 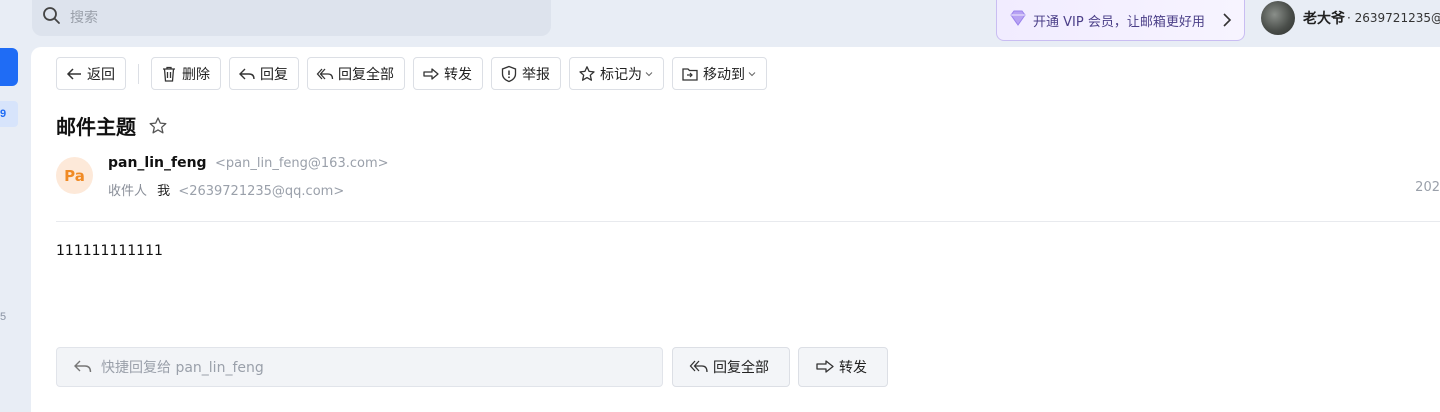 I want to click on reply-all-footer-button: 回复全部, so click(x=731, y=367).